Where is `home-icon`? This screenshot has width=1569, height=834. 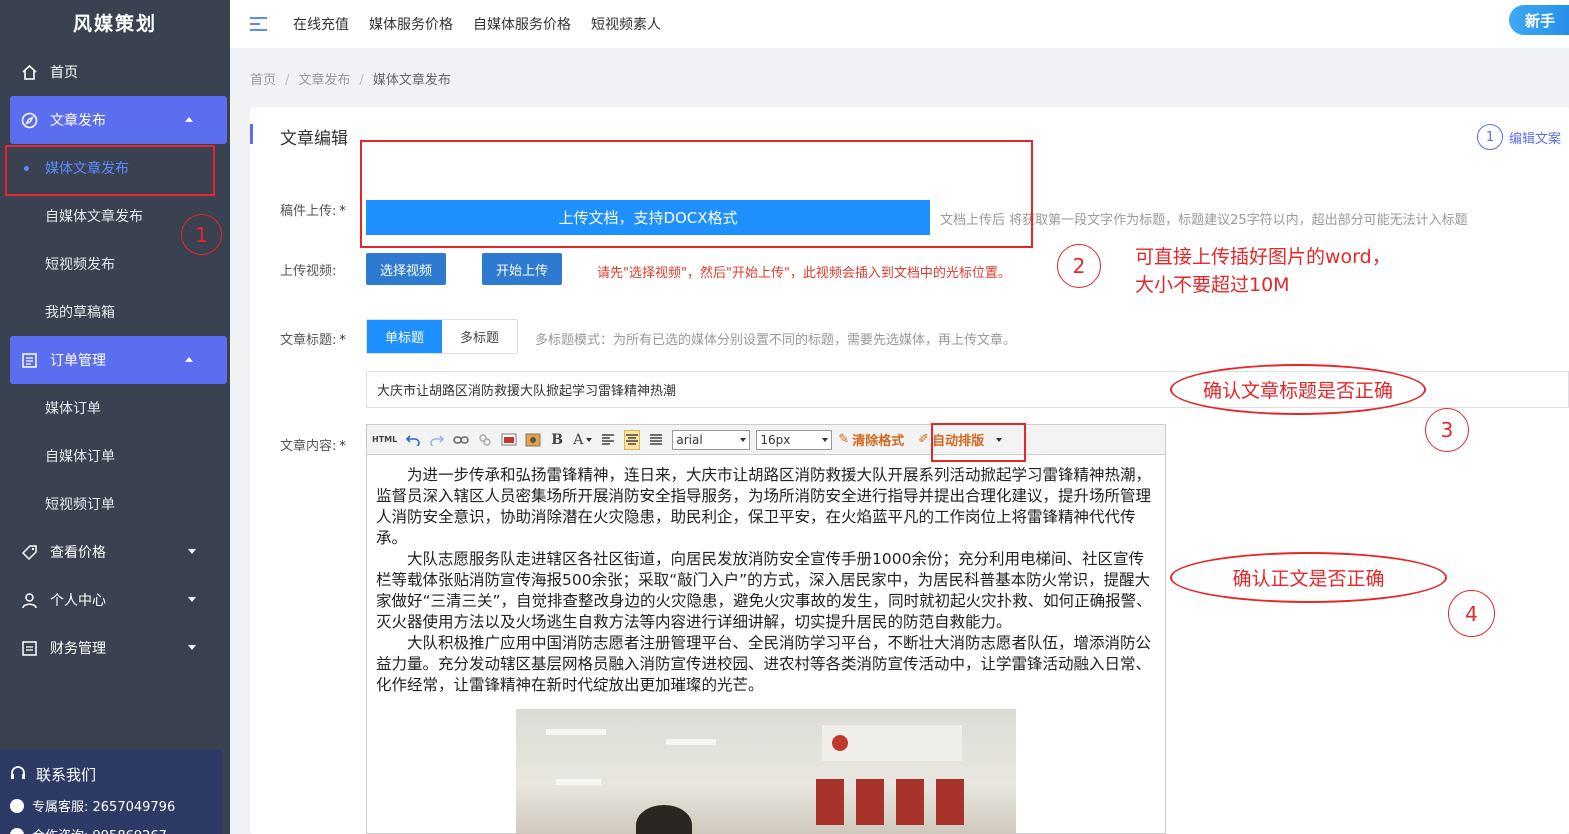
home-icon is located at coordinates (29, 72).